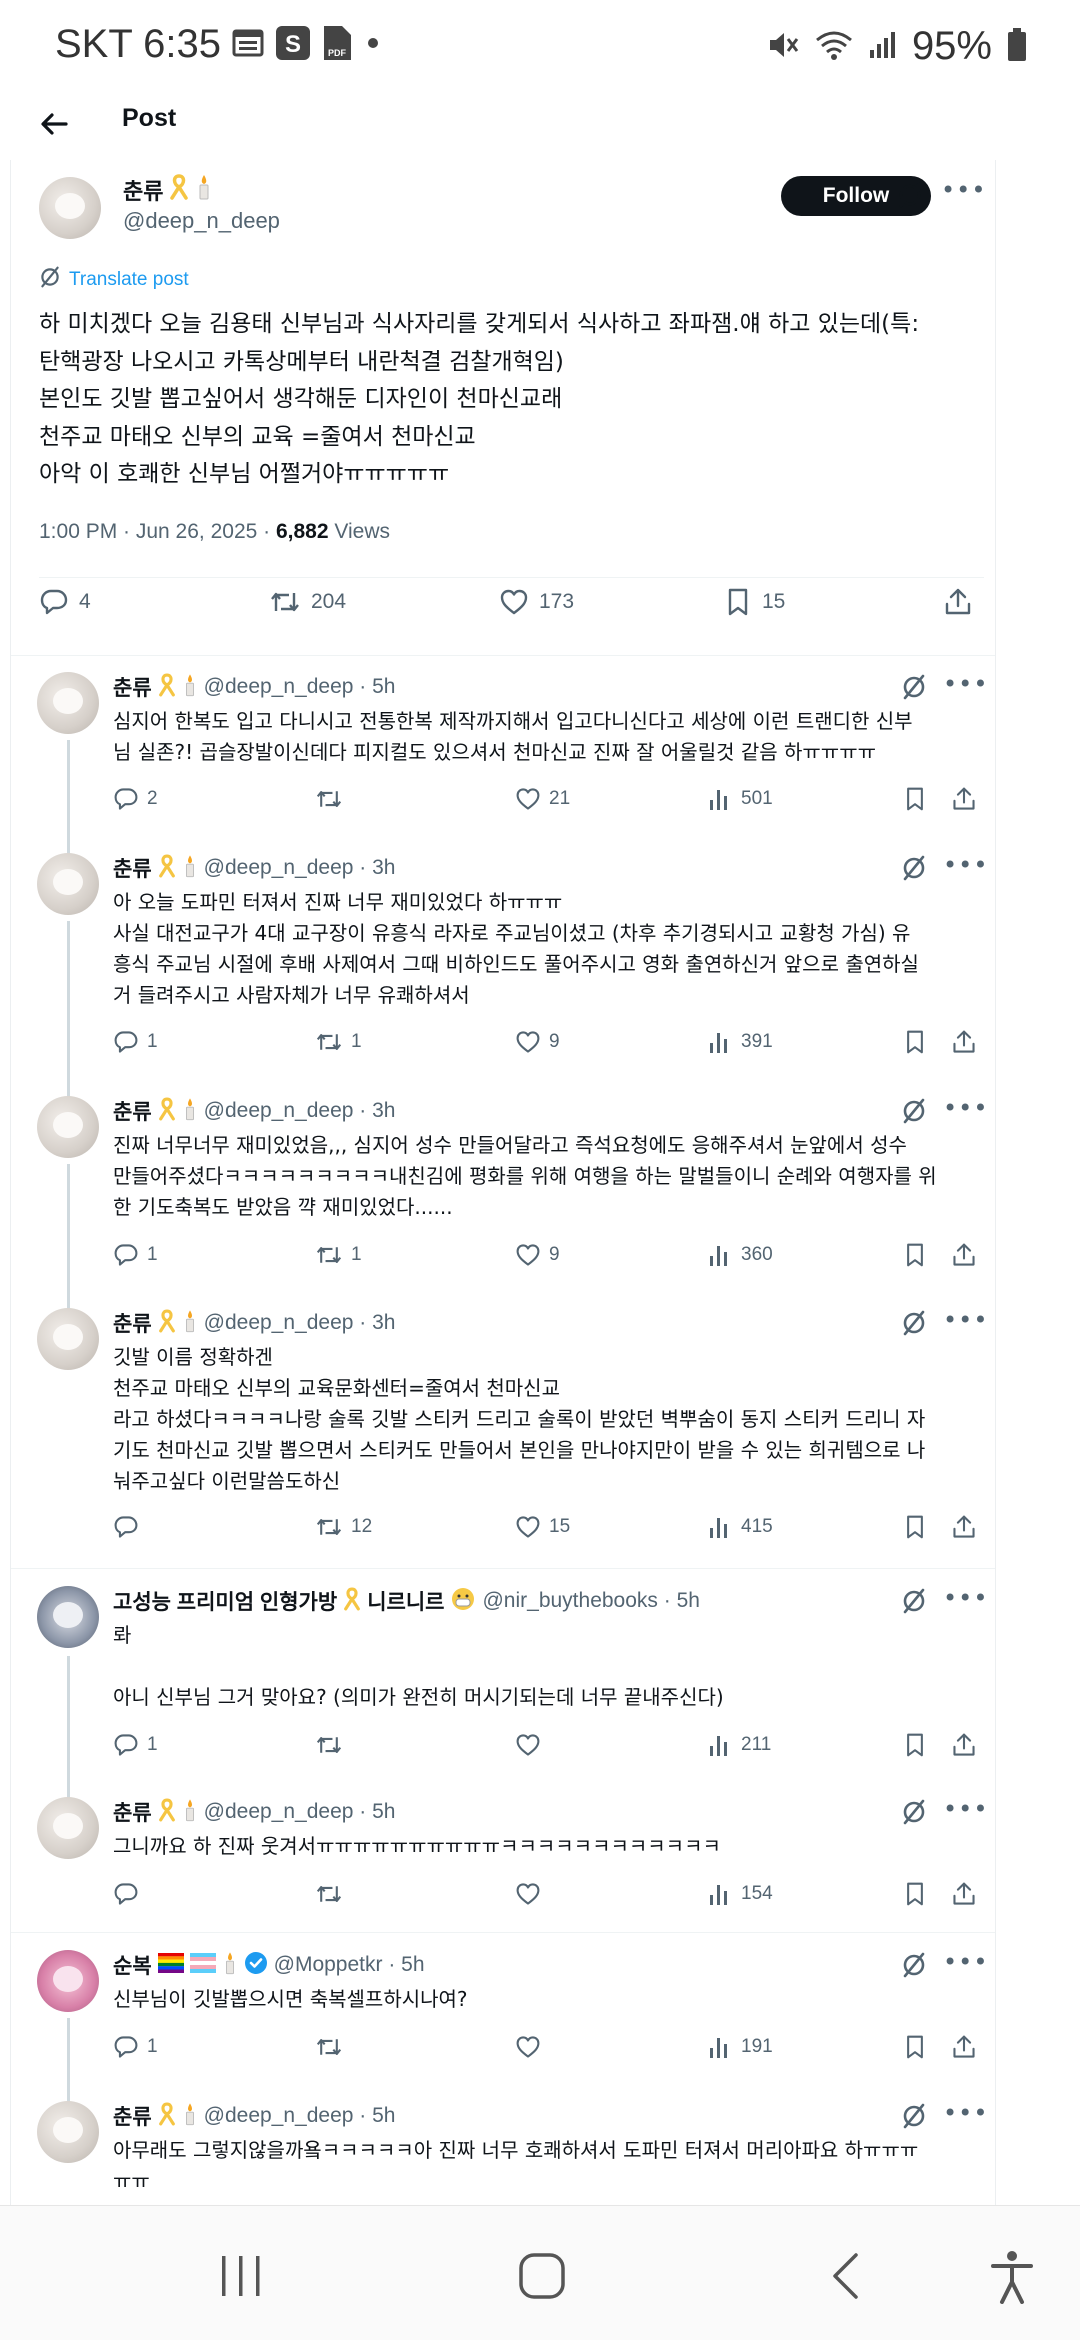 Image resolution: width=1080 pixels, height=2340 pixels. Describe the element at coordinates (241, 2278) in the screenshot. I see `recent-apps-icon` at that location.